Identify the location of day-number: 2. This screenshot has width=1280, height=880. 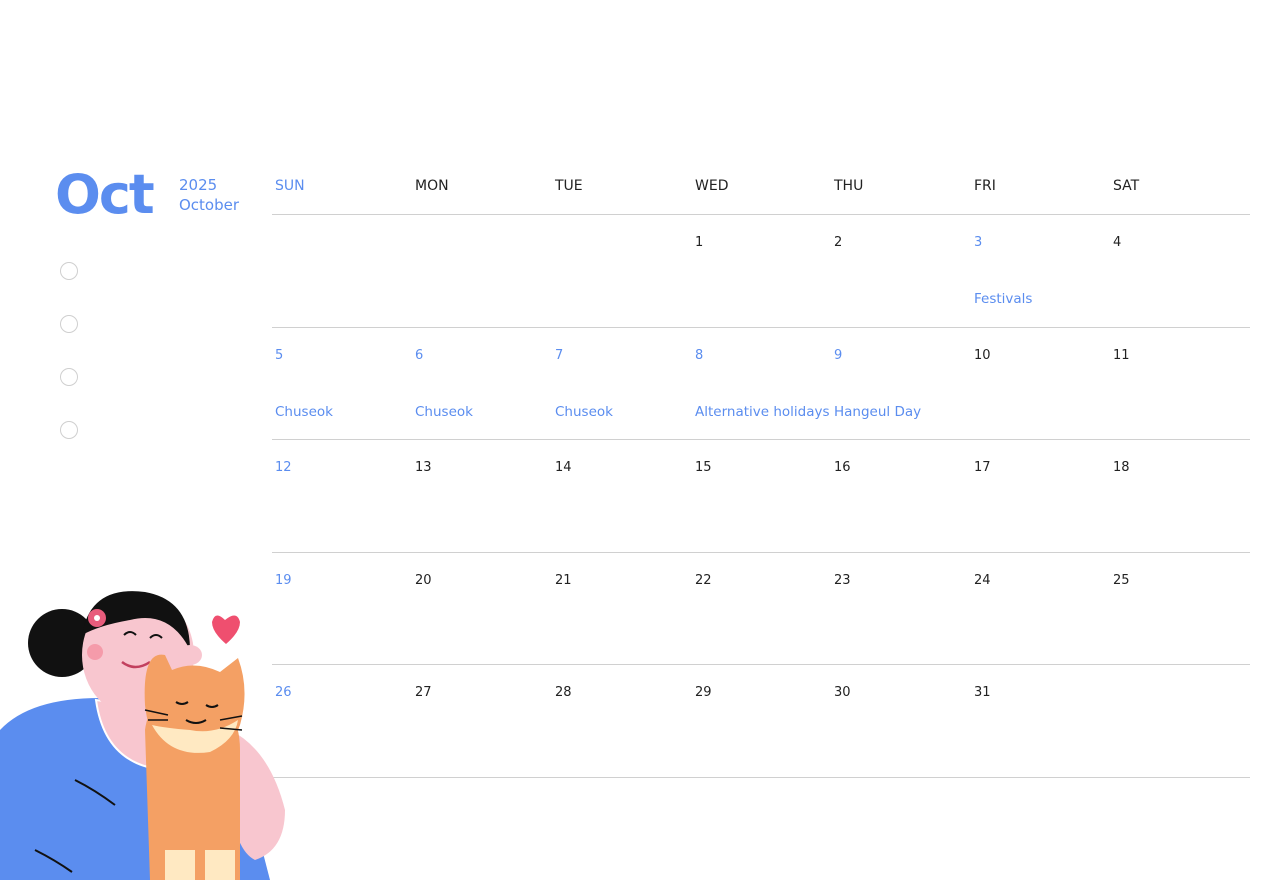
(838, 242).